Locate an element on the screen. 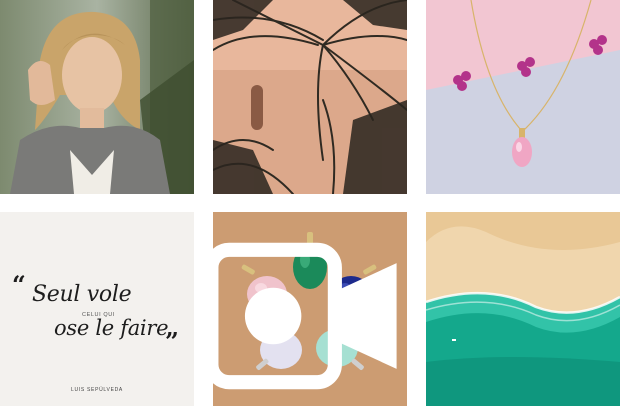  quote-line-2: ose le faire is located at coordinates (111, 328).